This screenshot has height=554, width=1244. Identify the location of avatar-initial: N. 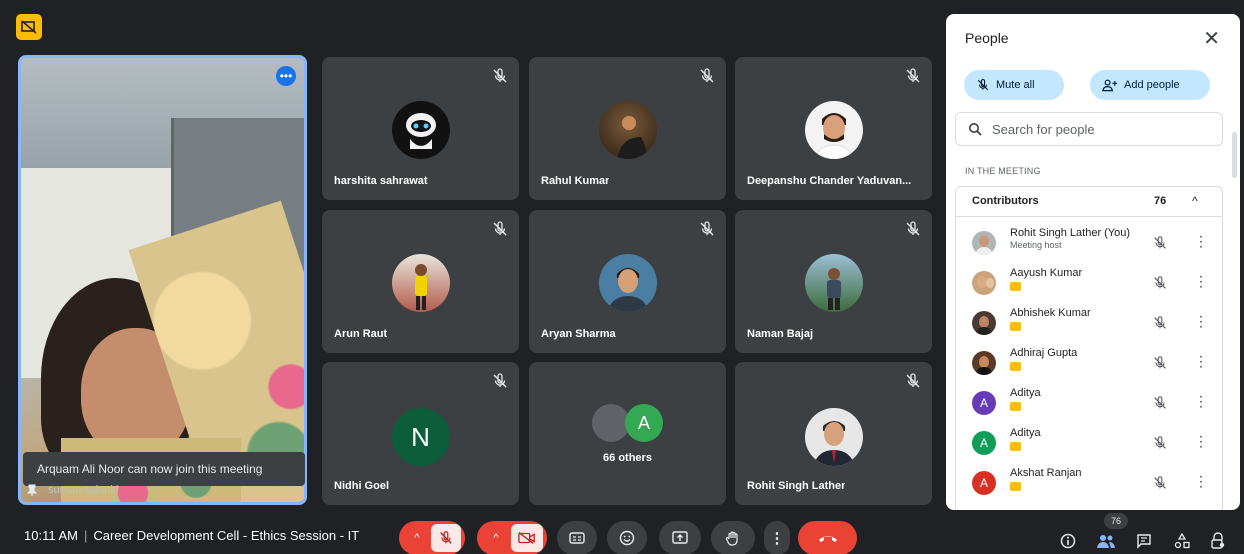
(420, 436).